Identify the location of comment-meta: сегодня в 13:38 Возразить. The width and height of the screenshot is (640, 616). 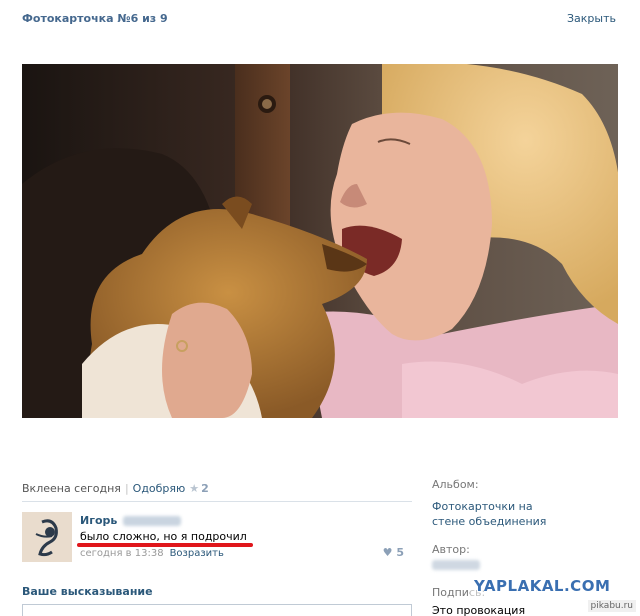
(152, 553).